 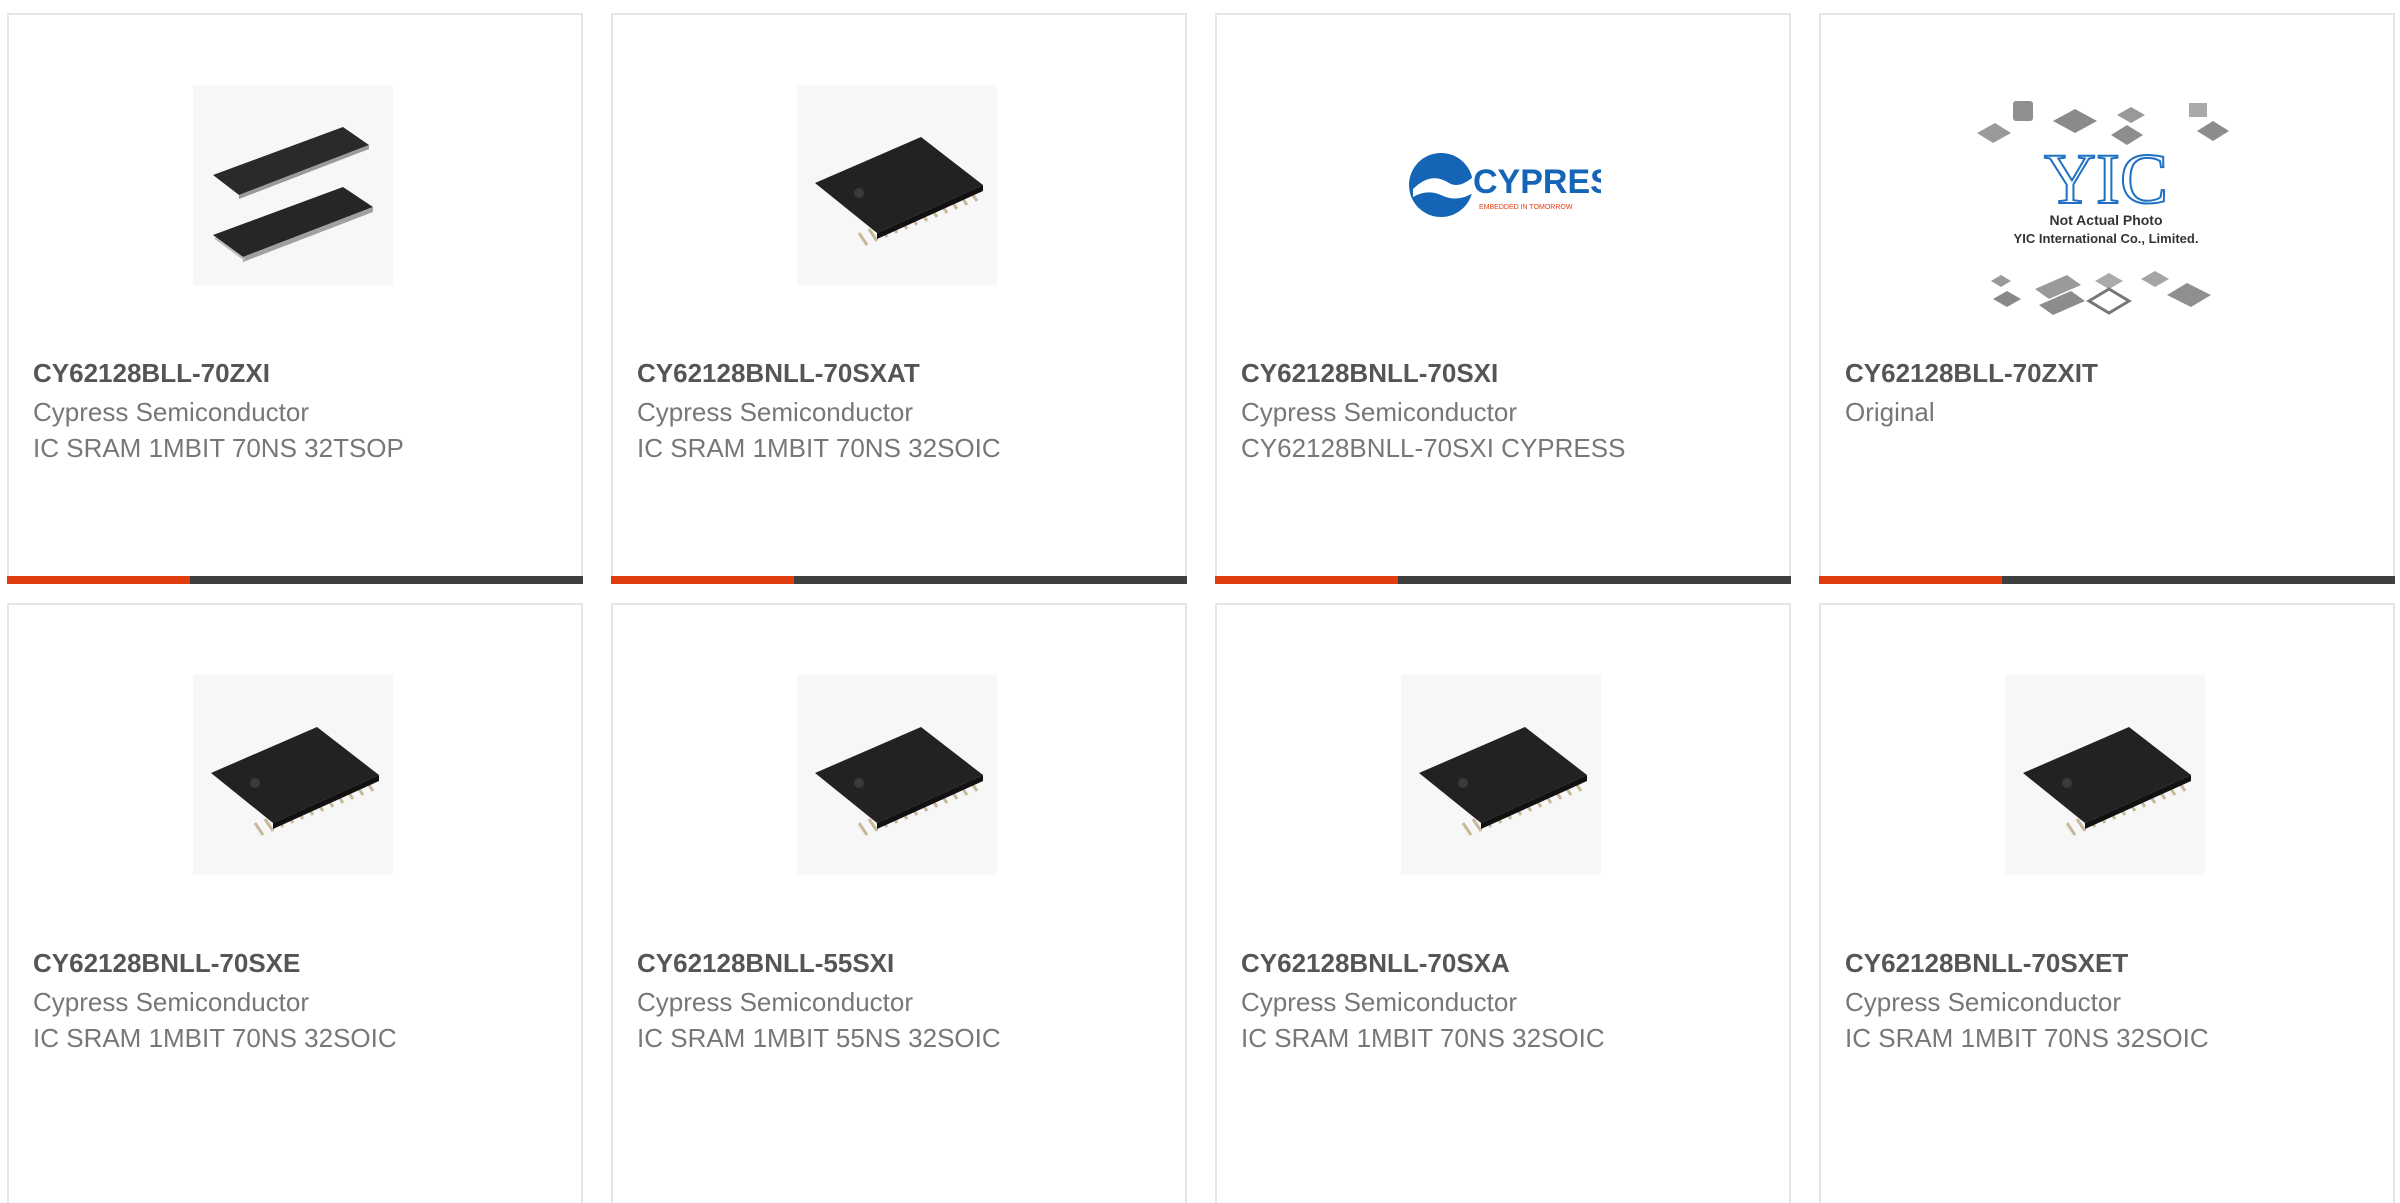 What do you see at coordinates (2106, 238) in the screenshot?
I see `company-name-text: YIC International Co., Limited.` at bounding box center [2106, 238].